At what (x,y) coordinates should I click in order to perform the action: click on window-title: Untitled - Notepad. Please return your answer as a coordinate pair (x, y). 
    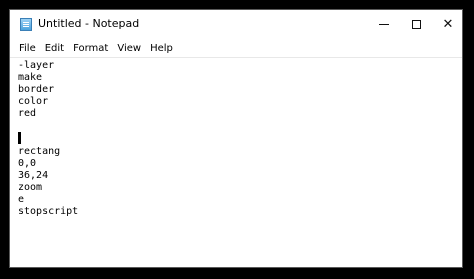
    Looking at the image, I should click on (89, 23).